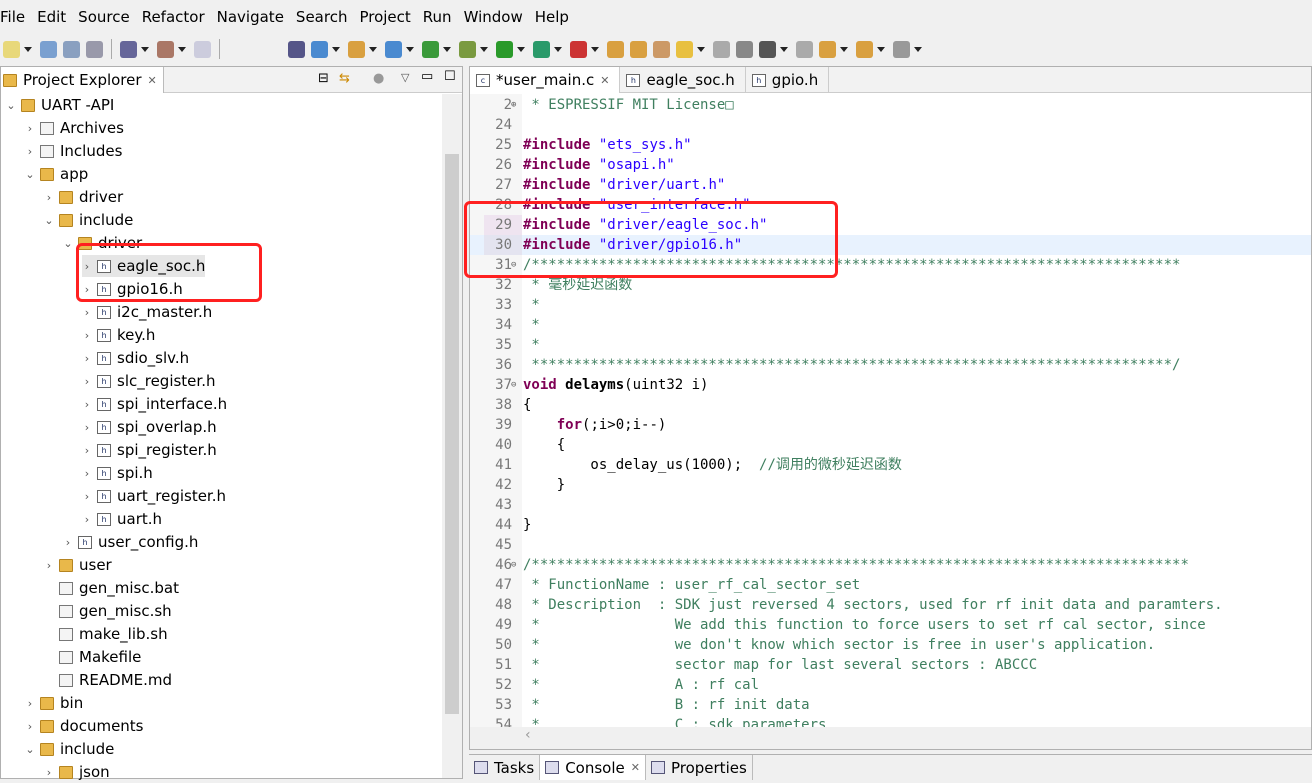  Describe the element at coordinates (108, 611) in the screenshot. I see `tree-item: gen_misc.sh` at that location.